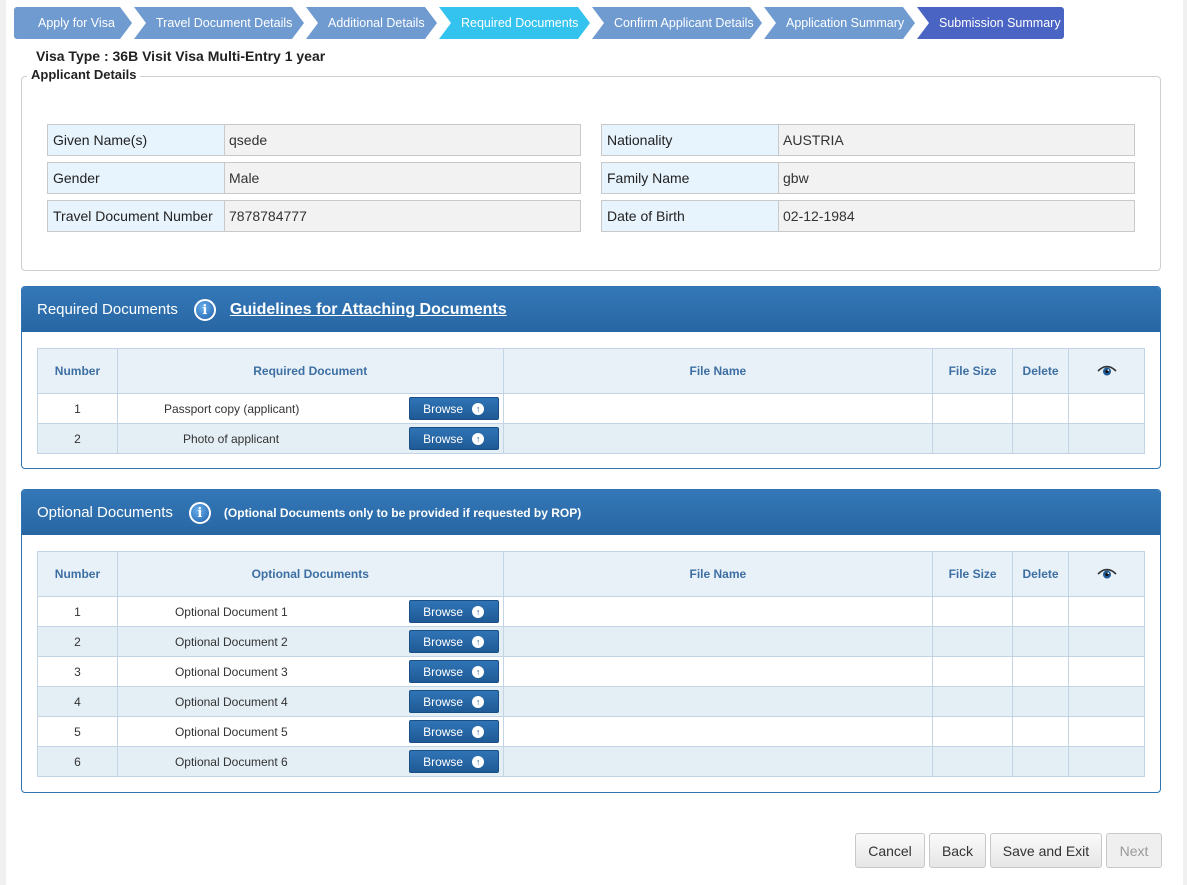 The height and width of the screenshot is (885, 1187). I want to click on table-row: 4 Optional Document 4 Browse ↑, so click(591, 701).